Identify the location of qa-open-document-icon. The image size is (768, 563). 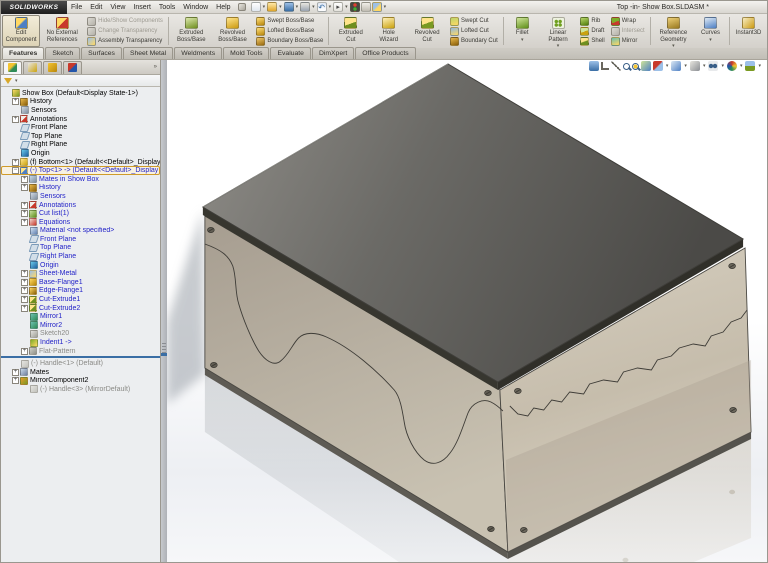
(272, 7).